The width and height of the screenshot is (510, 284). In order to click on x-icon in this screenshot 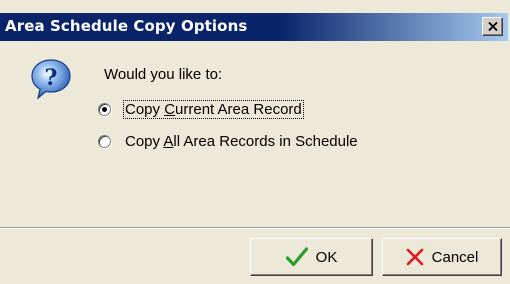, I will do `click(414, 257)`.